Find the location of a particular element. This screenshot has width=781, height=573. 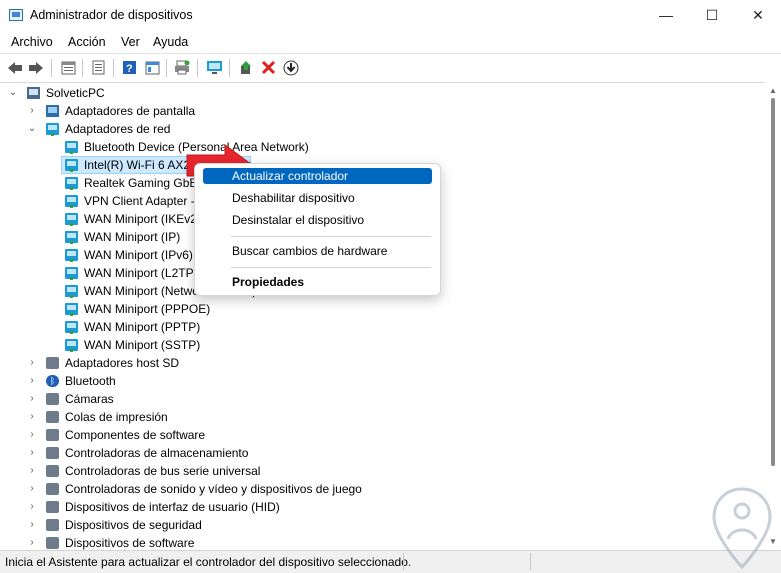

storage-icon is located at coordinates (52, 453).